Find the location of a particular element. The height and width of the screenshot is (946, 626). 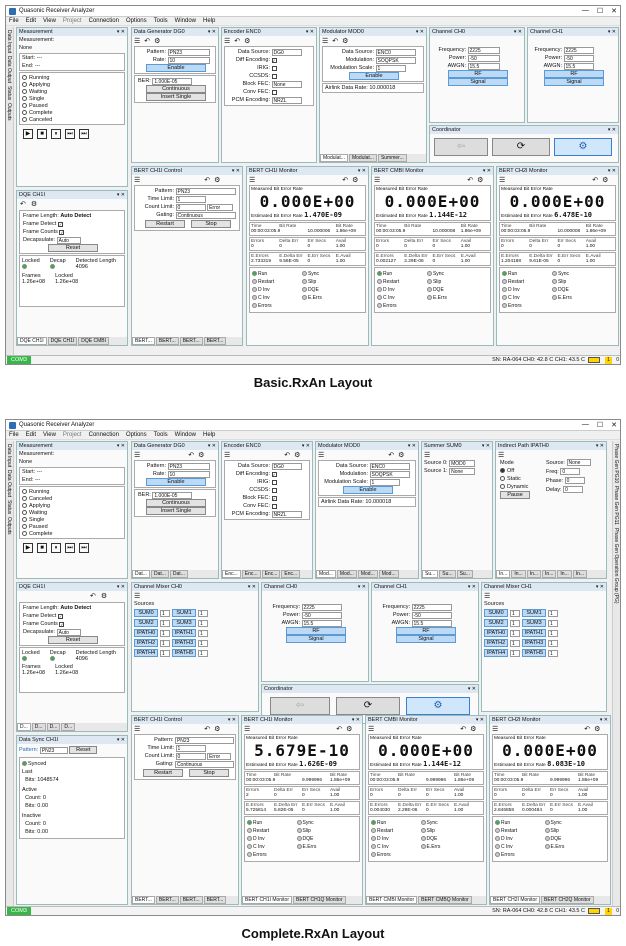

pattern-select: PN23 is located at coordinates (188, 52).